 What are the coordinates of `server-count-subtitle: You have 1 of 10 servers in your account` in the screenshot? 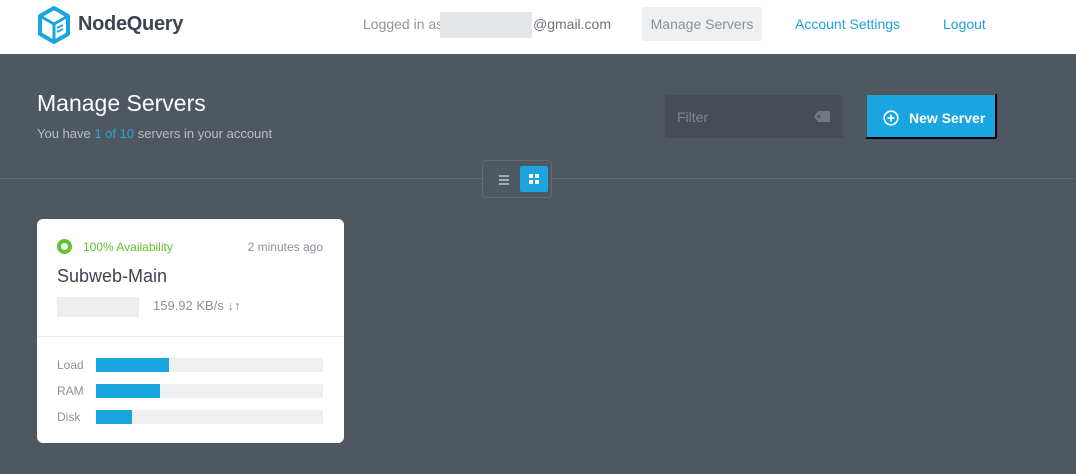 It's located at (154, 133).